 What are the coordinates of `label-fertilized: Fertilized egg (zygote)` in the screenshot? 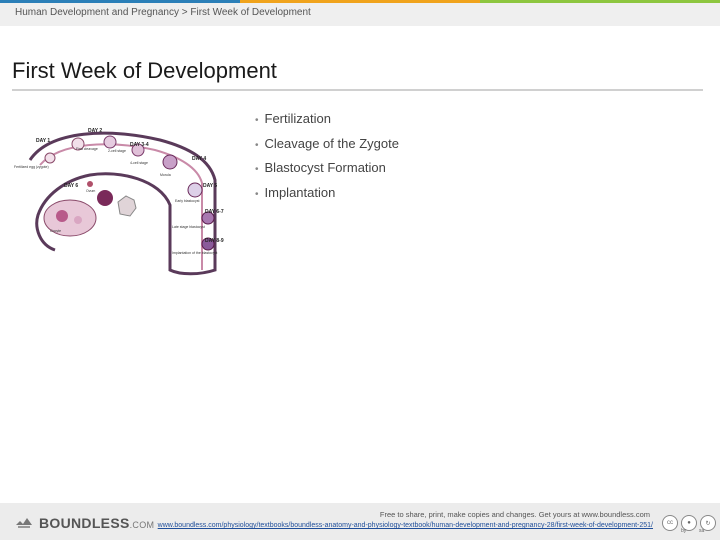 It's located at (31, 167).